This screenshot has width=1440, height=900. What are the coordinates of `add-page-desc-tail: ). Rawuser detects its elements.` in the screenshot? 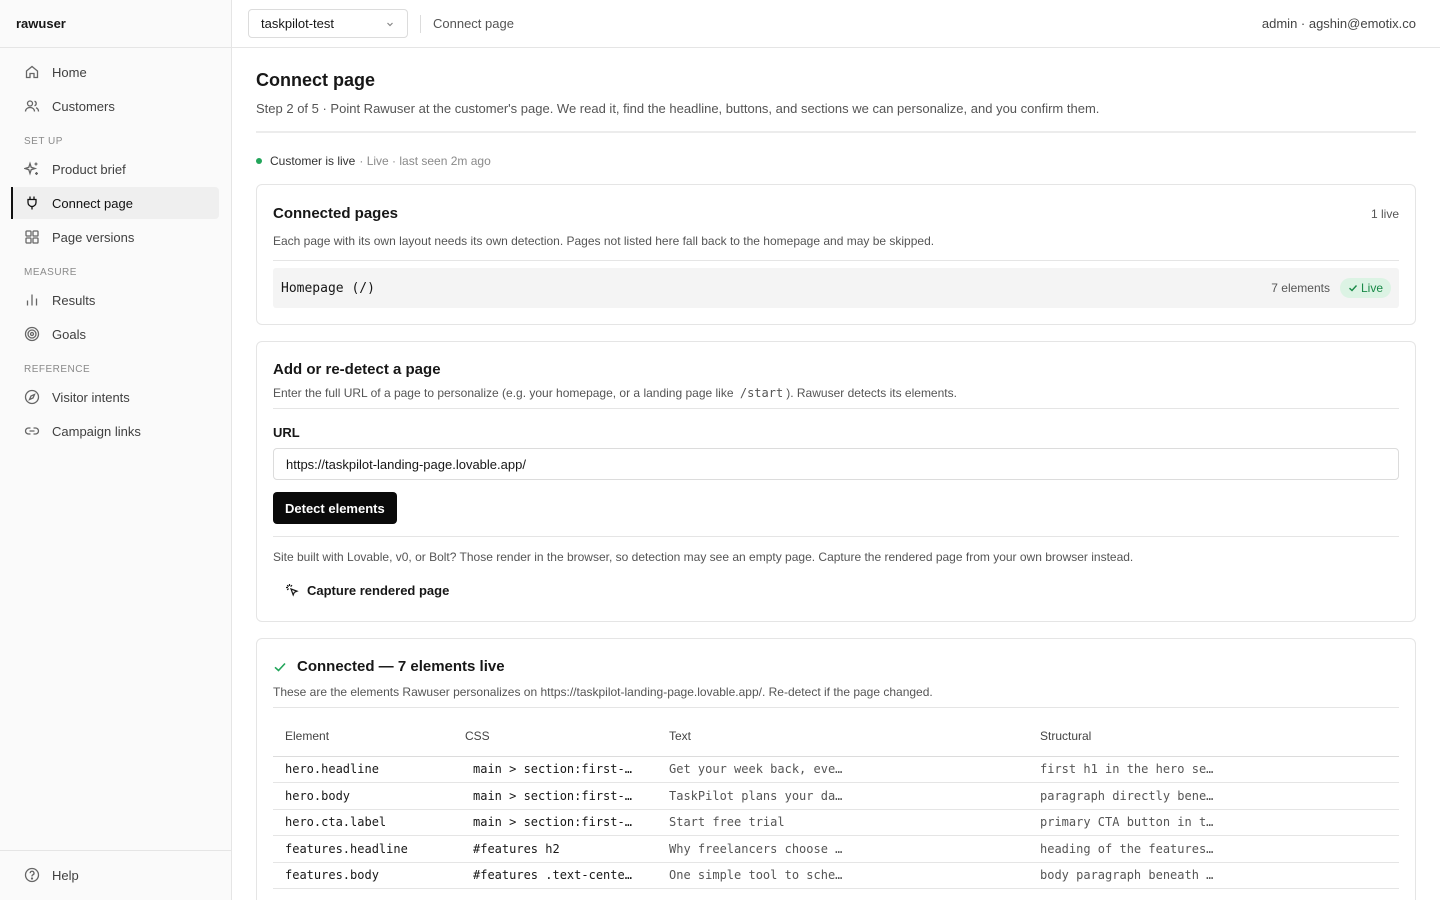 It's located at (871, 393).